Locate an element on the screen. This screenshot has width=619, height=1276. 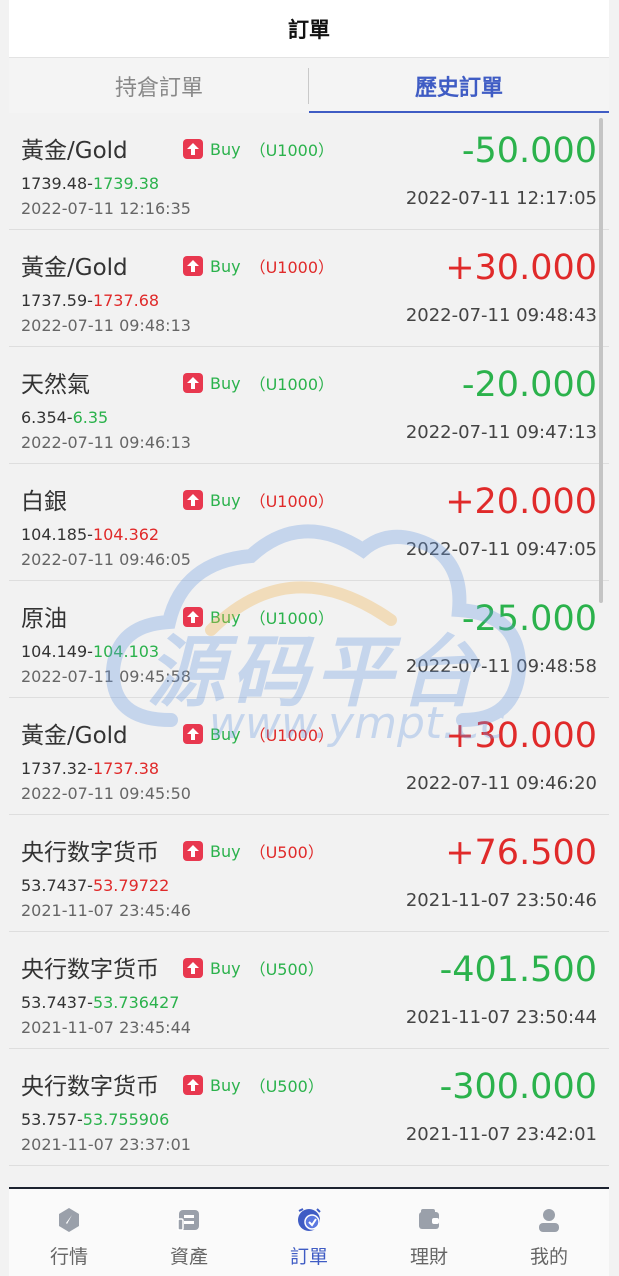
open-time: 2021-11-07 23:45:44 is located at coordinates (106, 1027).